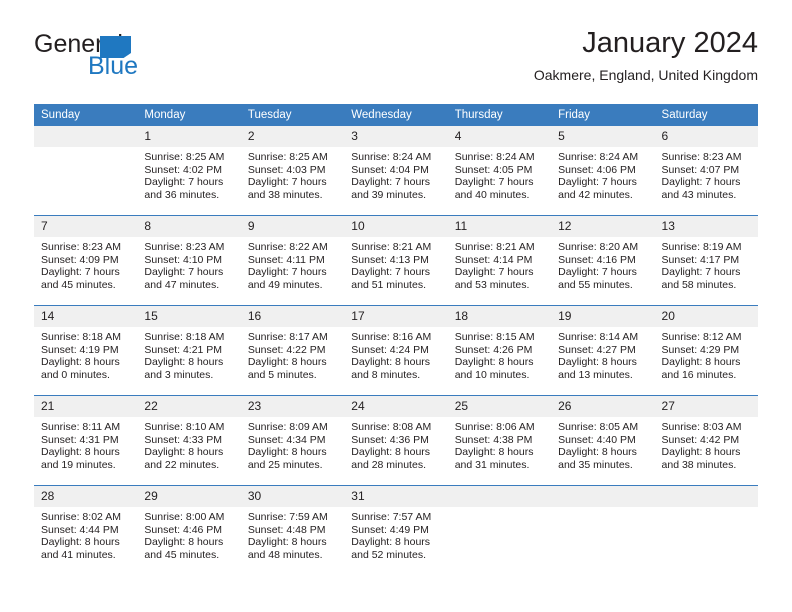 This screenshot has height=612, width=792. What do you see at coordinates (499, 115) in the screenshot?
I see `weekday-header-thursday: Thursday` at bounding box center [499, 115].